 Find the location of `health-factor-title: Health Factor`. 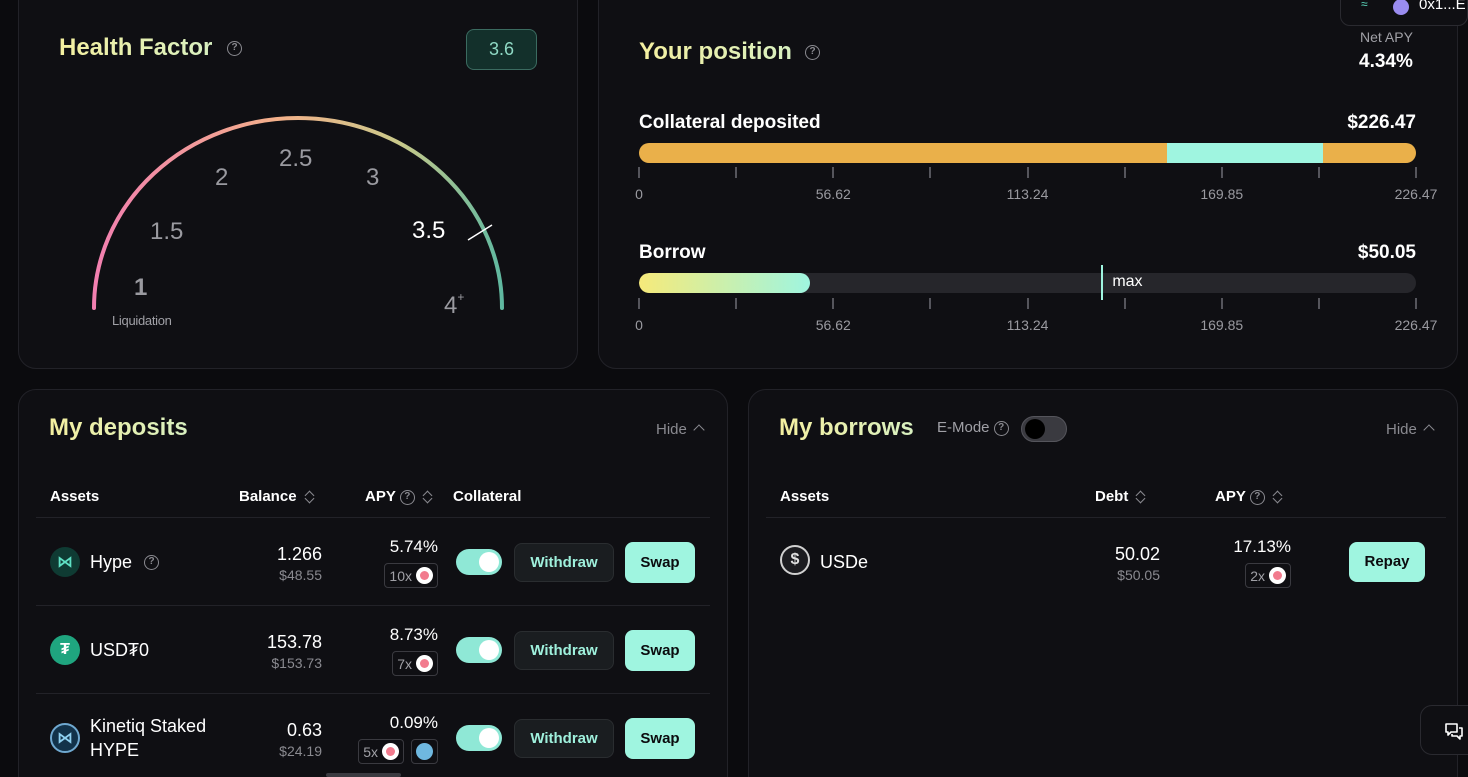

health-factor-title: Health Factor is located at coordinates (135, 48).